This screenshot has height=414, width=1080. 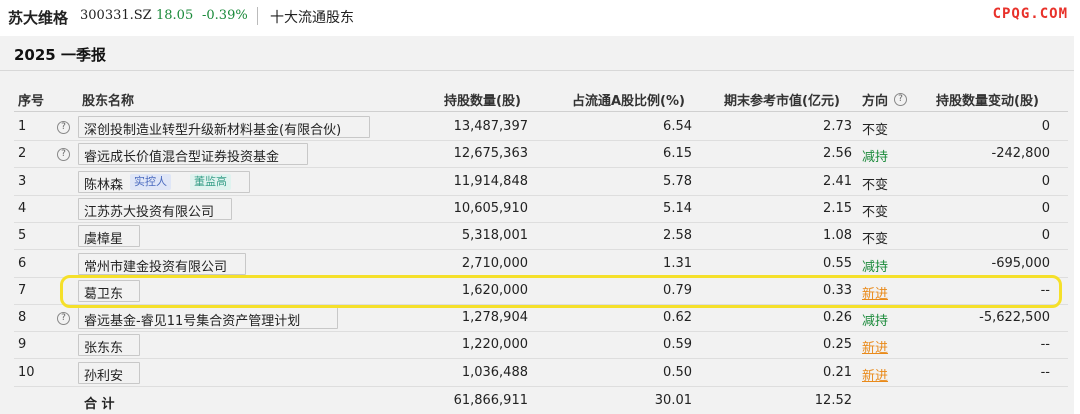 I want to click on float-ratio: 2.58, so click(x=677, y=235).